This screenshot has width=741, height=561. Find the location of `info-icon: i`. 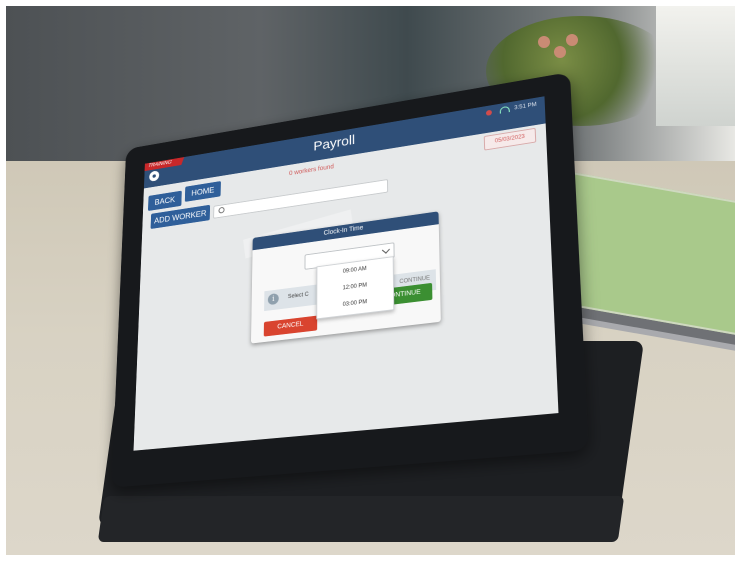

info-icon: i is located at coordinates (273, 299).